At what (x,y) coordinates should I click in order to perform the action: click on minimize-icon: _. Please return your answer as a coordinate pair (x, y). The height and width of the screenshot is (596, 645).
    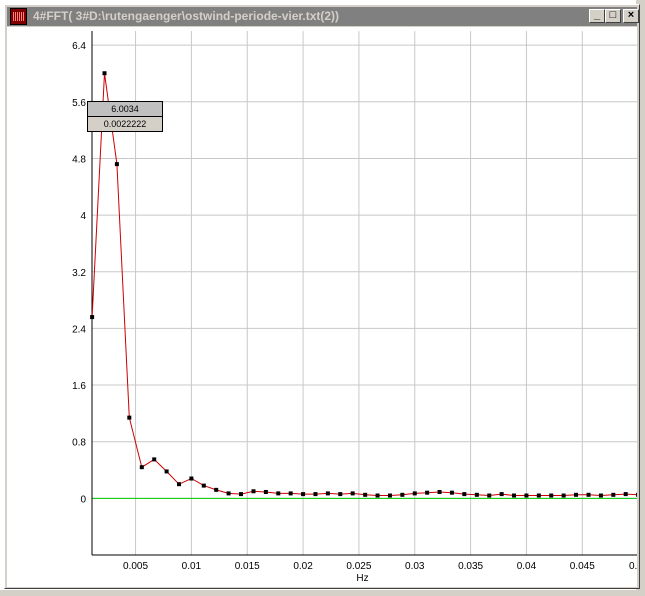
    Looking at the image, I should click on (597, 15).